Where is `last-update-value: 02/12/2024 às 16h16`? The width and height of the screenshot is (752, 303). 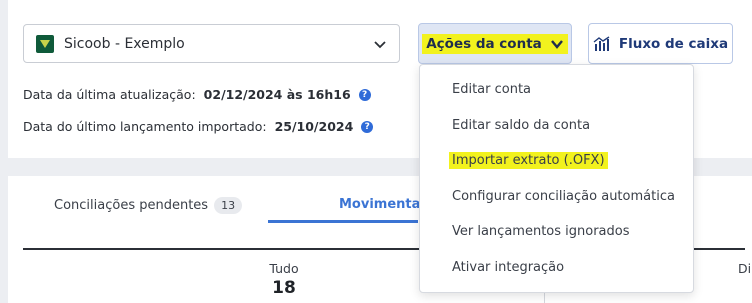 last-update-value: 02/12/2024 às 16h16 is located at coordinates (277, 94).